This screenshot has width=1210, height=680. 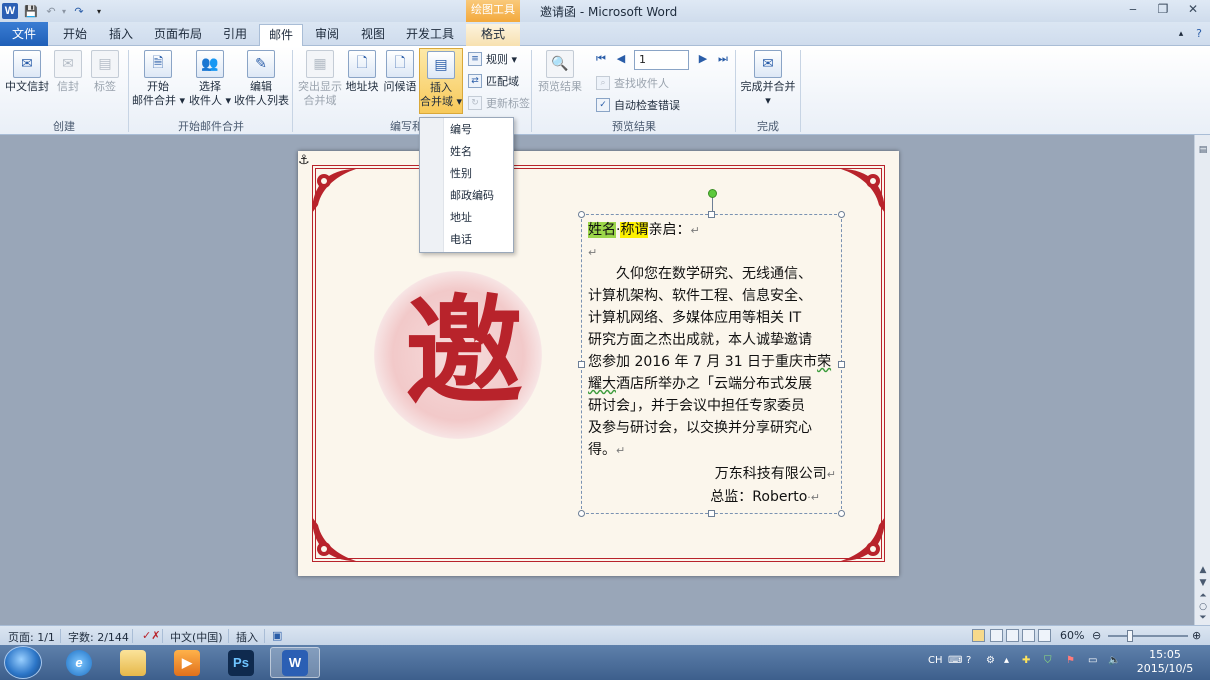 I want to click on page-count: 页面: 1/1, so click(x=31, y=637).